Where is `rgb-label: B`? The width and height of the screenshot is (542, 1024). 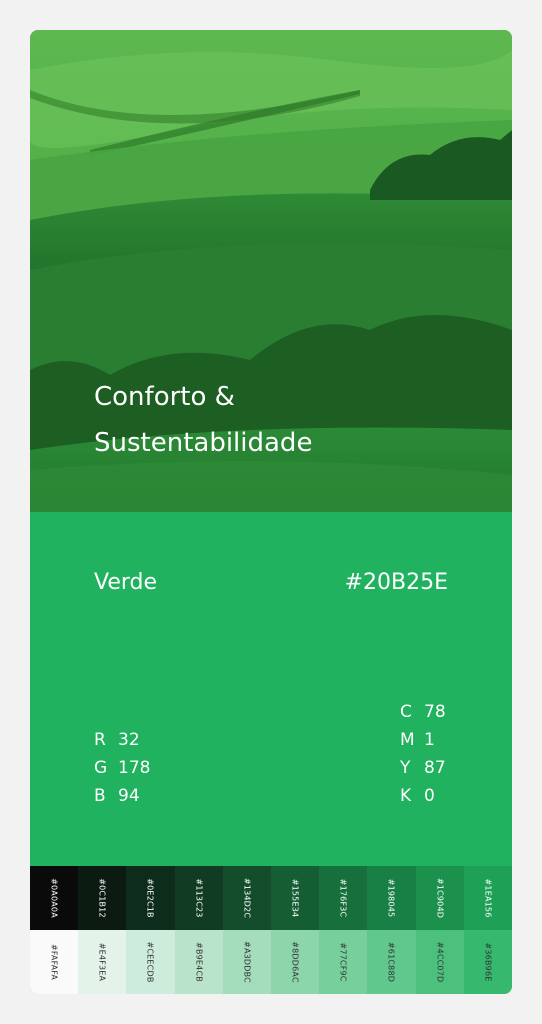 rgb-label: B is located at coordinates (100, 796).